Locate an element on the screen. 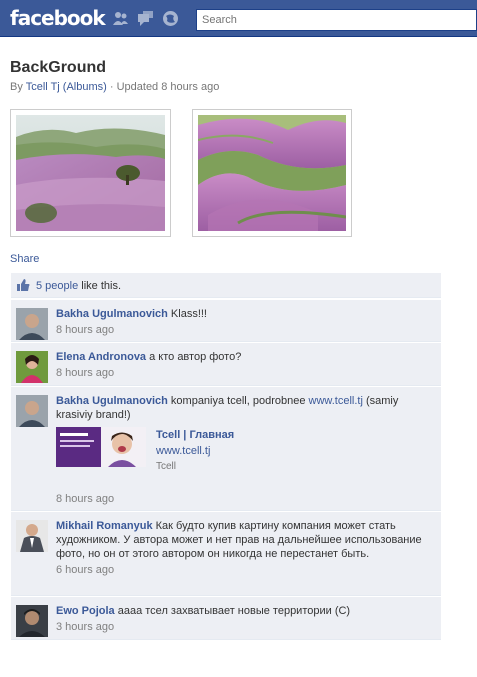  friends-icon is located at coordinates (120, 18).